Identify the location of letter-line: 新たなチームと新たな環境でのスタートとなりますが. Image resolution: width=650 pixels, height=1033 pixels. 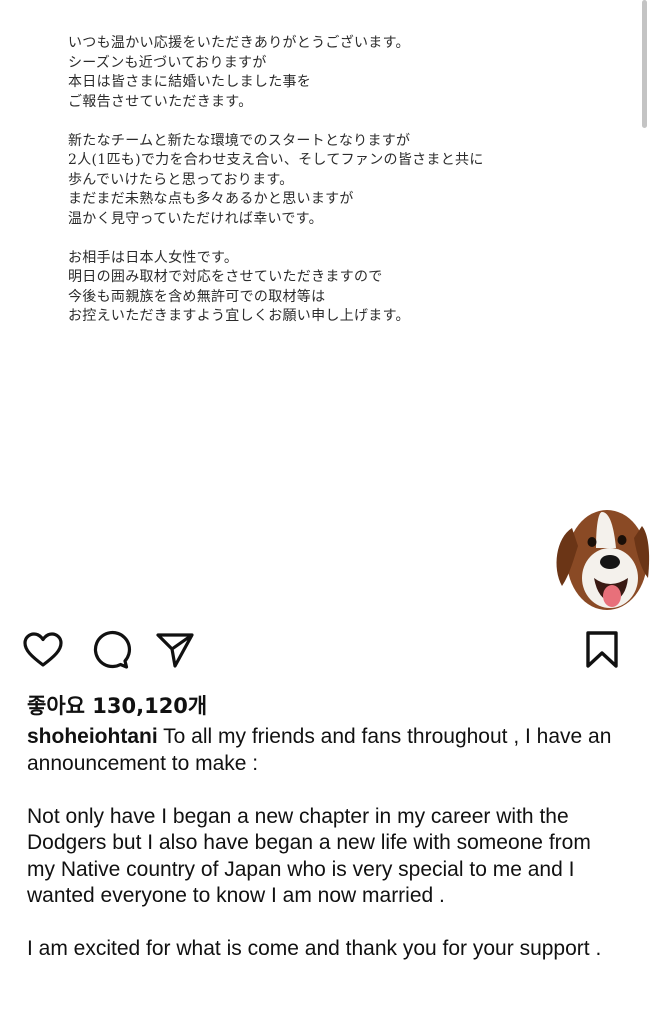
(239, 140).